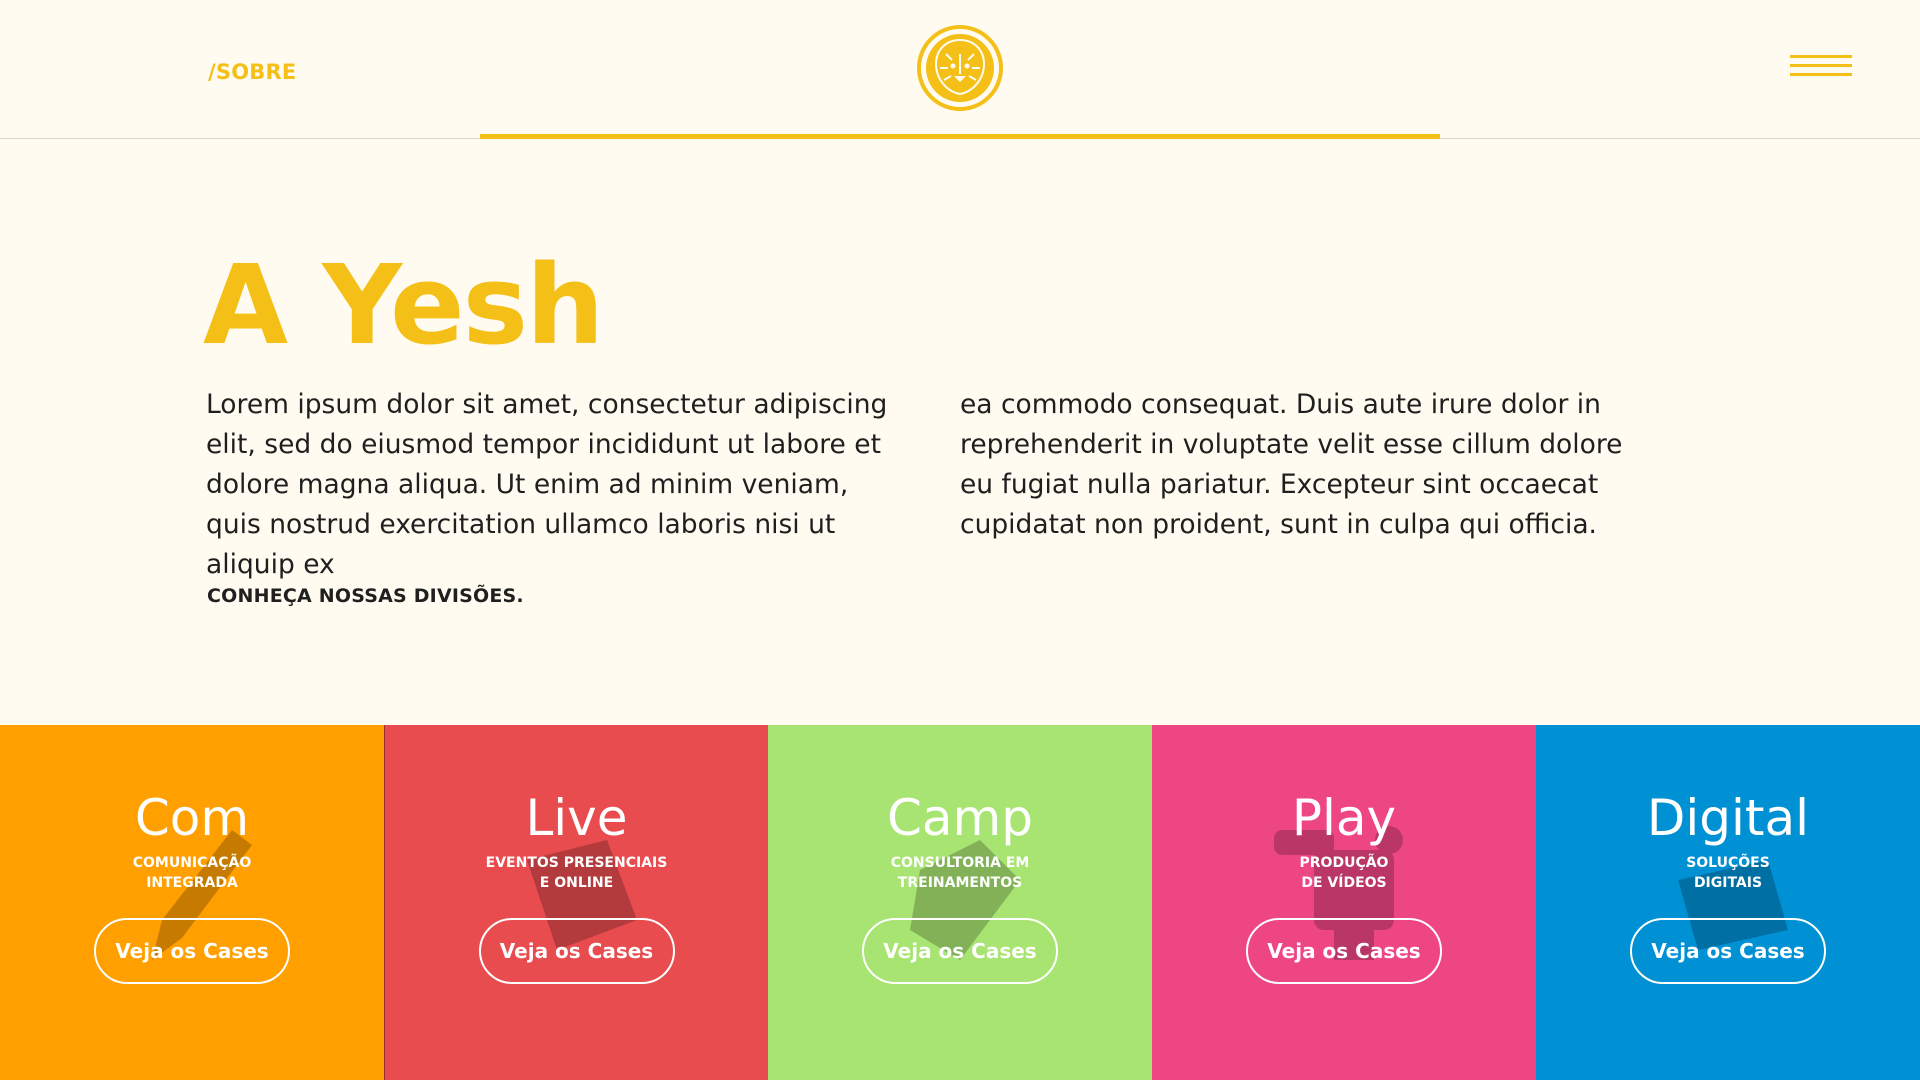 The height and width of the screenshot is (1080, 1920). I want to click on division-subtitle: PRODUÇÃO DE VÍDEOS, so click(1344, 873).